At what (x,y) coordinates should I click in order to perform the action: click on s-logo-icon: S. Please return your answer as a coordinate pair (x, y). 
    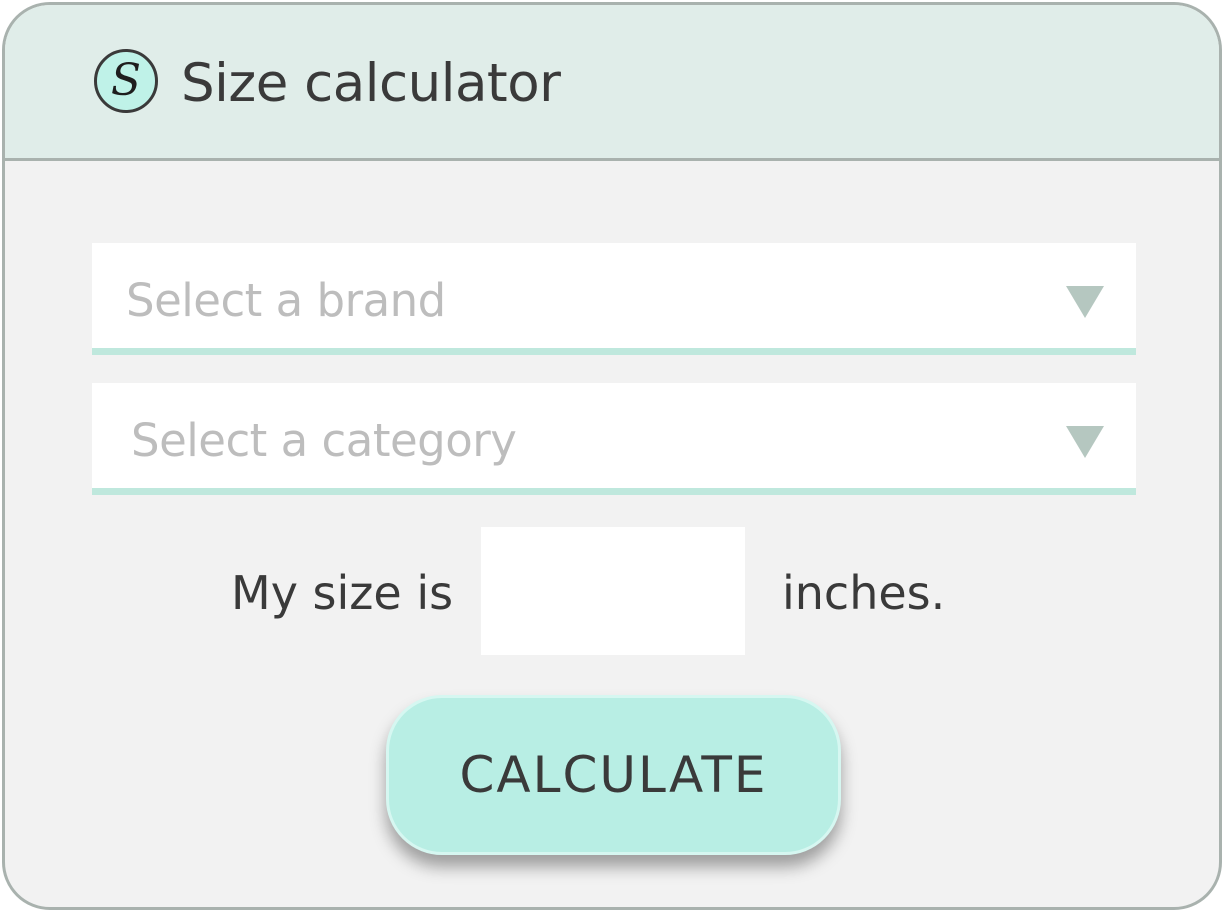
    Looking at the image, I should click on (126, 81).